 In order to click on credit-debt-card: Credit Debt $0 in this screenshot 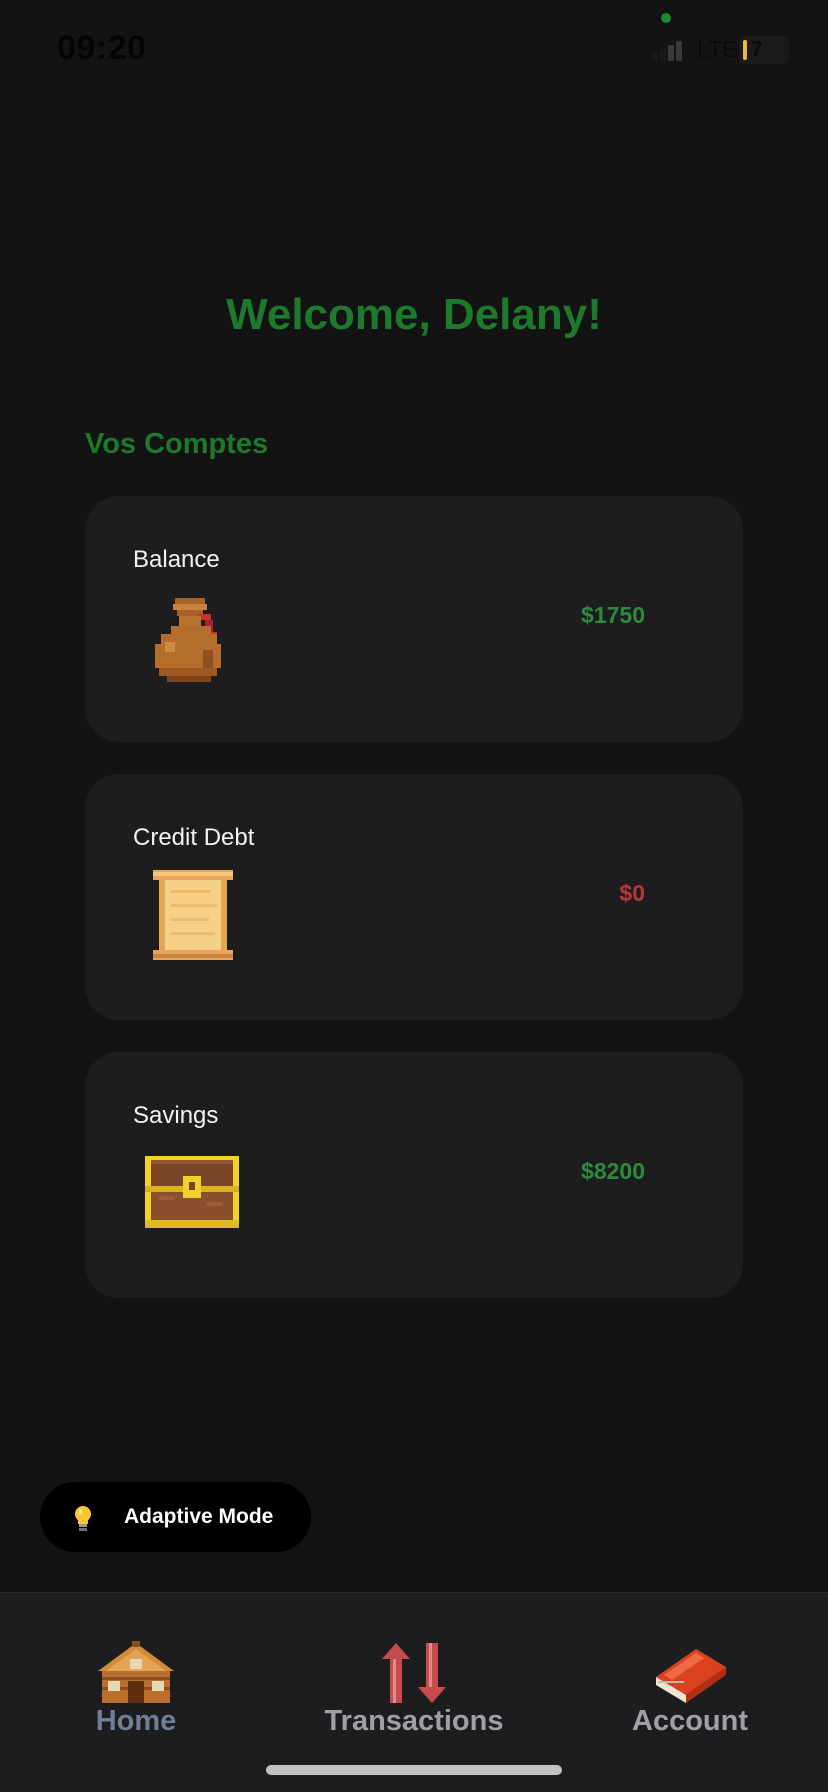, I will do `click(414, 897)`.